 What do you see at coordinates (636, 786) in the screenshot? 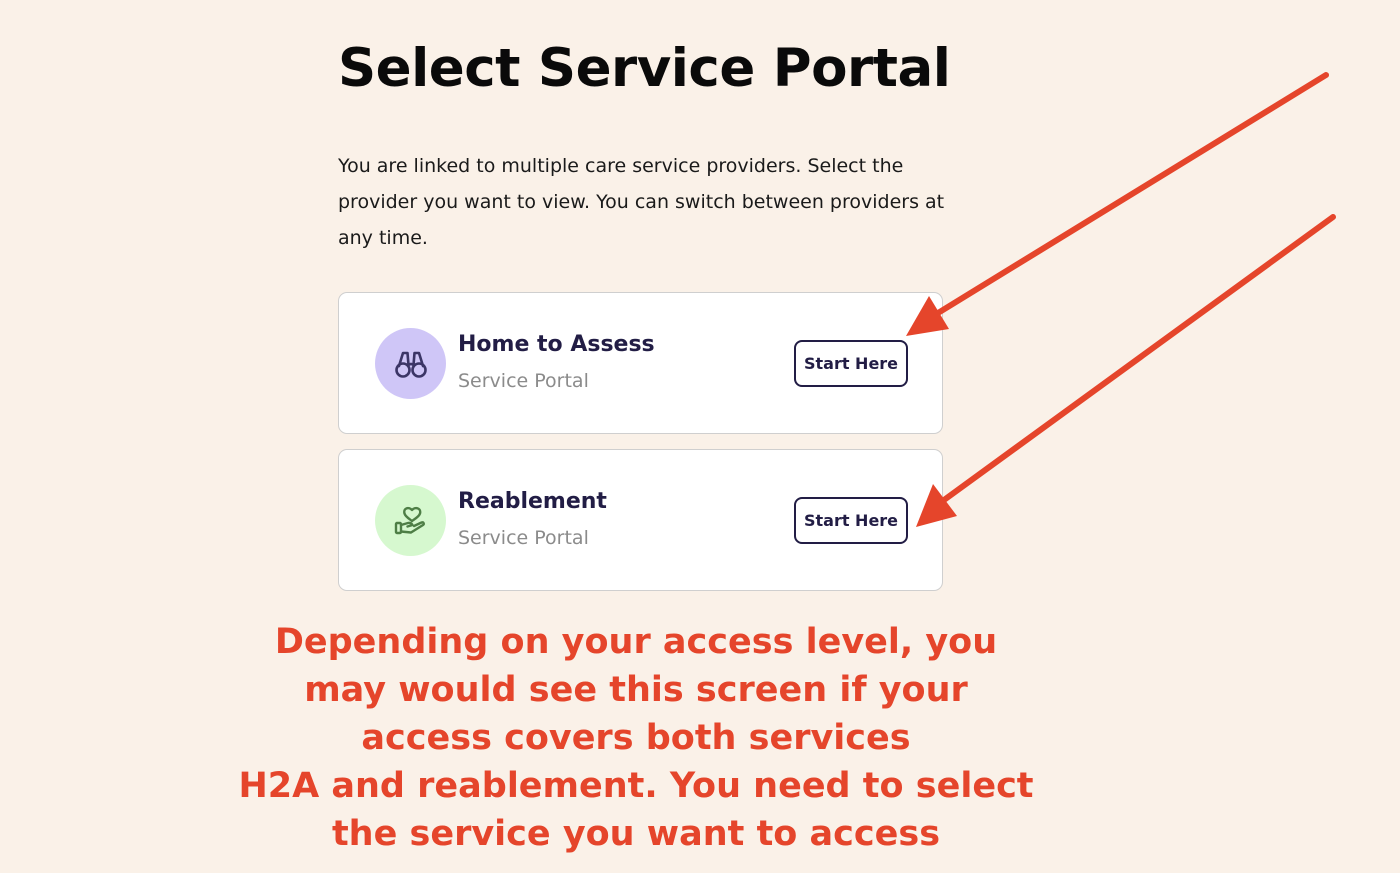
I see `annotation-line: H2A and reablement. You need to select` at bounding box center [636, 786].